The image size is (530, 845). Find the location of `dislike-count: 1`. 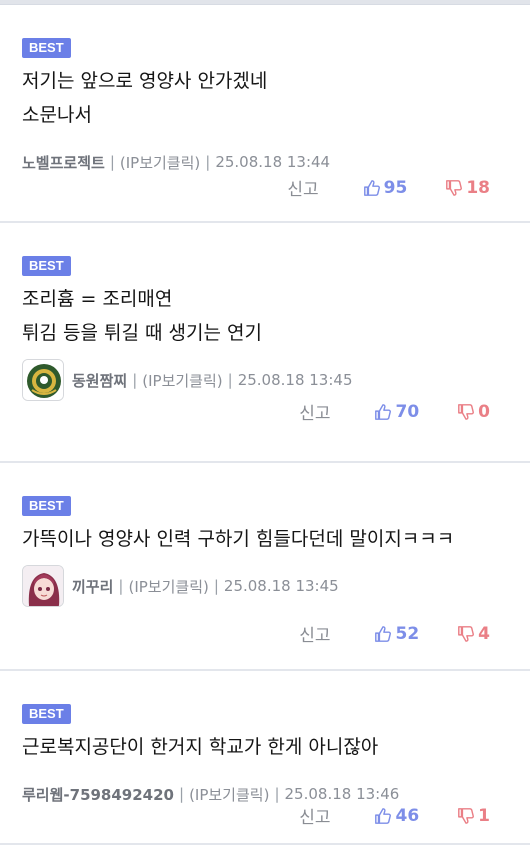

dislike-count: 1 is located at coordinates (484, 815).